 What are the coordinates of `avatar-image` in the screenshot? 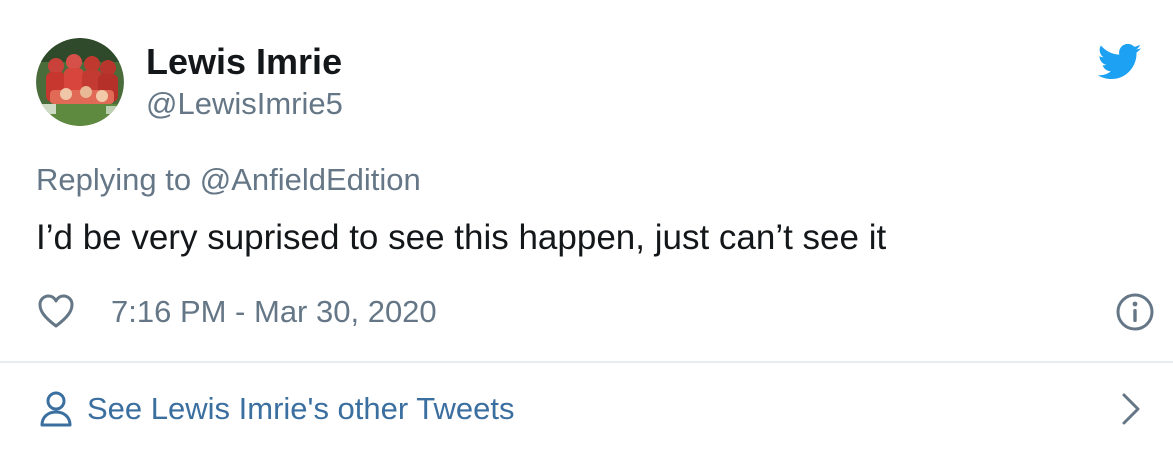 It's located at (80, 82).